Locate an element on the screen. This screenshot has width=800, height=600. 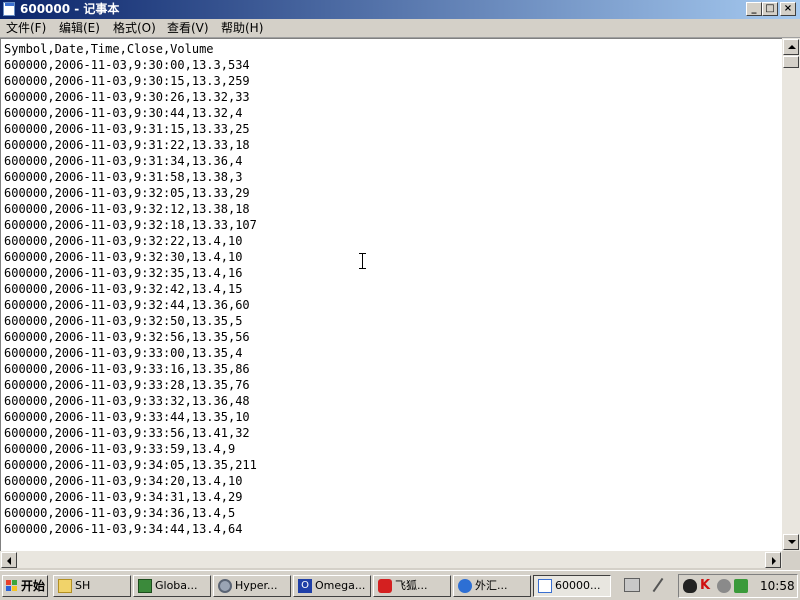
text-cursor-icon is located at coordinates (363, 261).